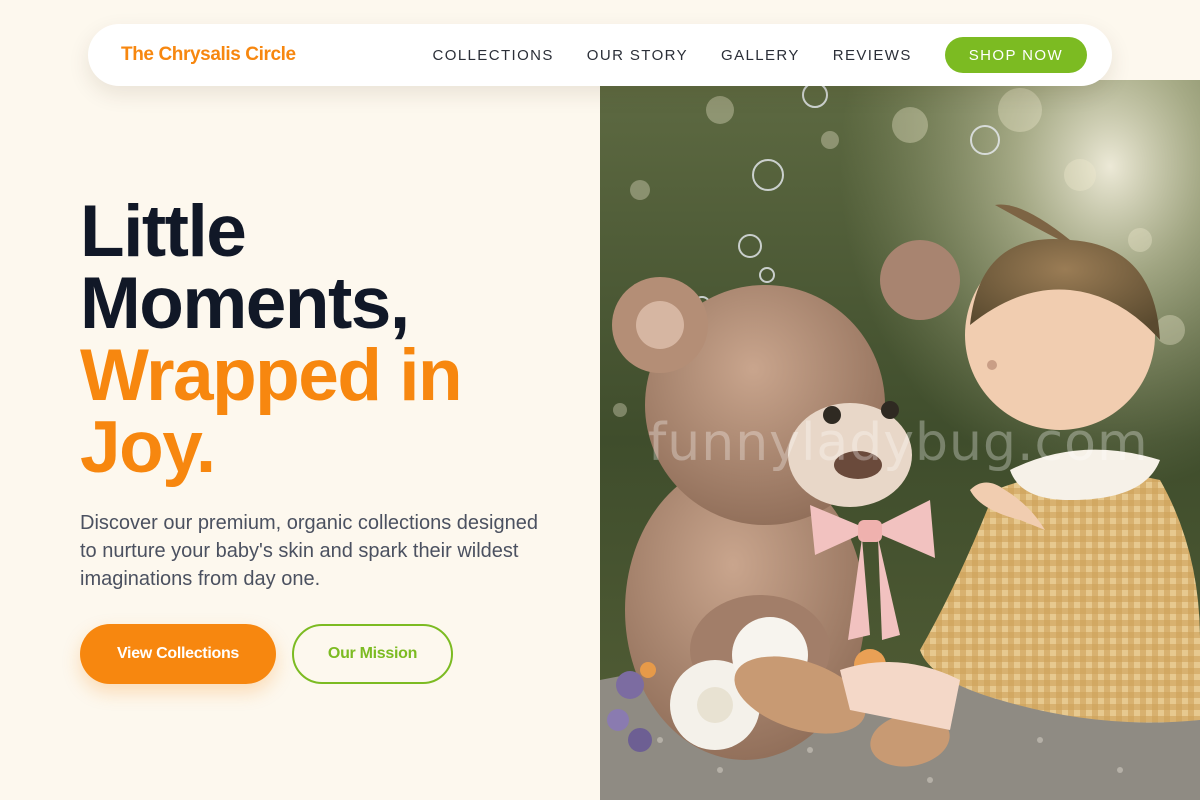 The width and height of the screenshot is (1200, 800). I want to click on hero-title-line-2: Moments,, so click(245, 303).